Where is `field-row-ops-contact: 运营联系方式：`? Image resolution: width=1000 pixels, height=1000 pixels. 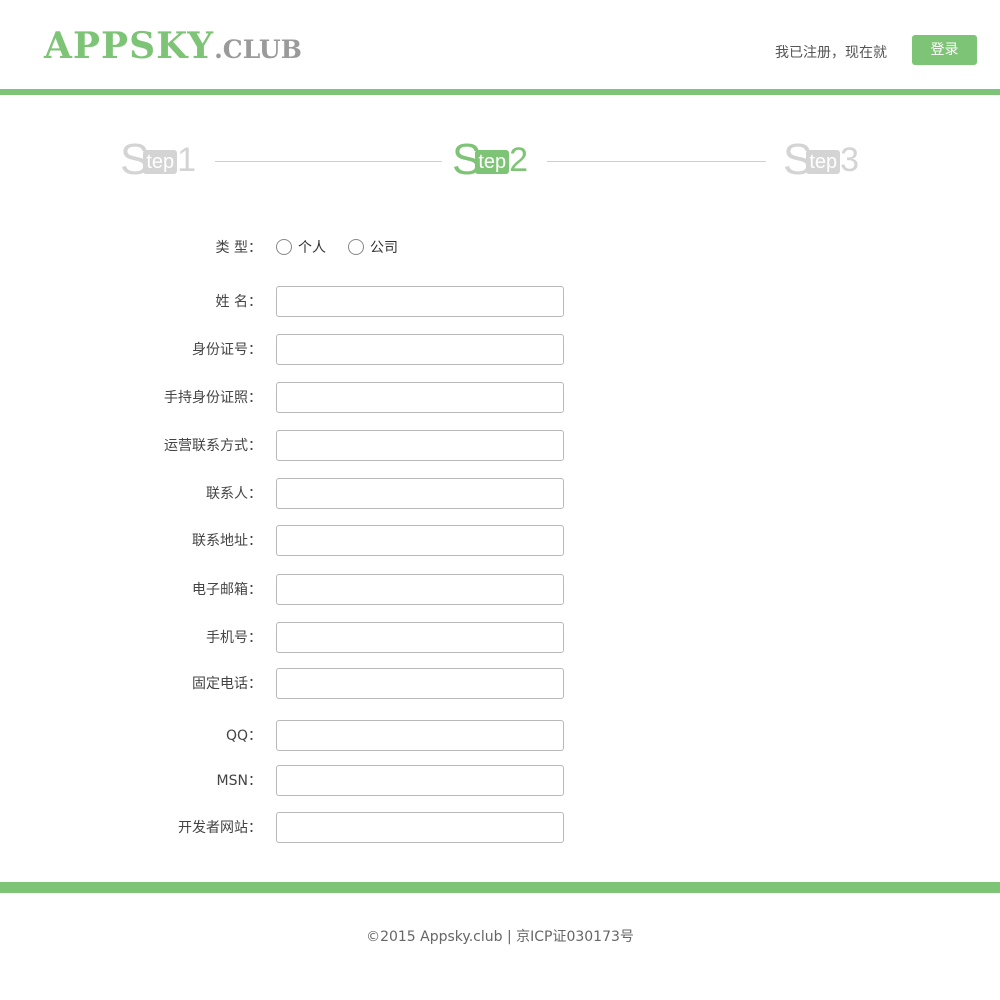
field-row-ops-contact: 运营联系方式： is located at coordinates (300, 446).